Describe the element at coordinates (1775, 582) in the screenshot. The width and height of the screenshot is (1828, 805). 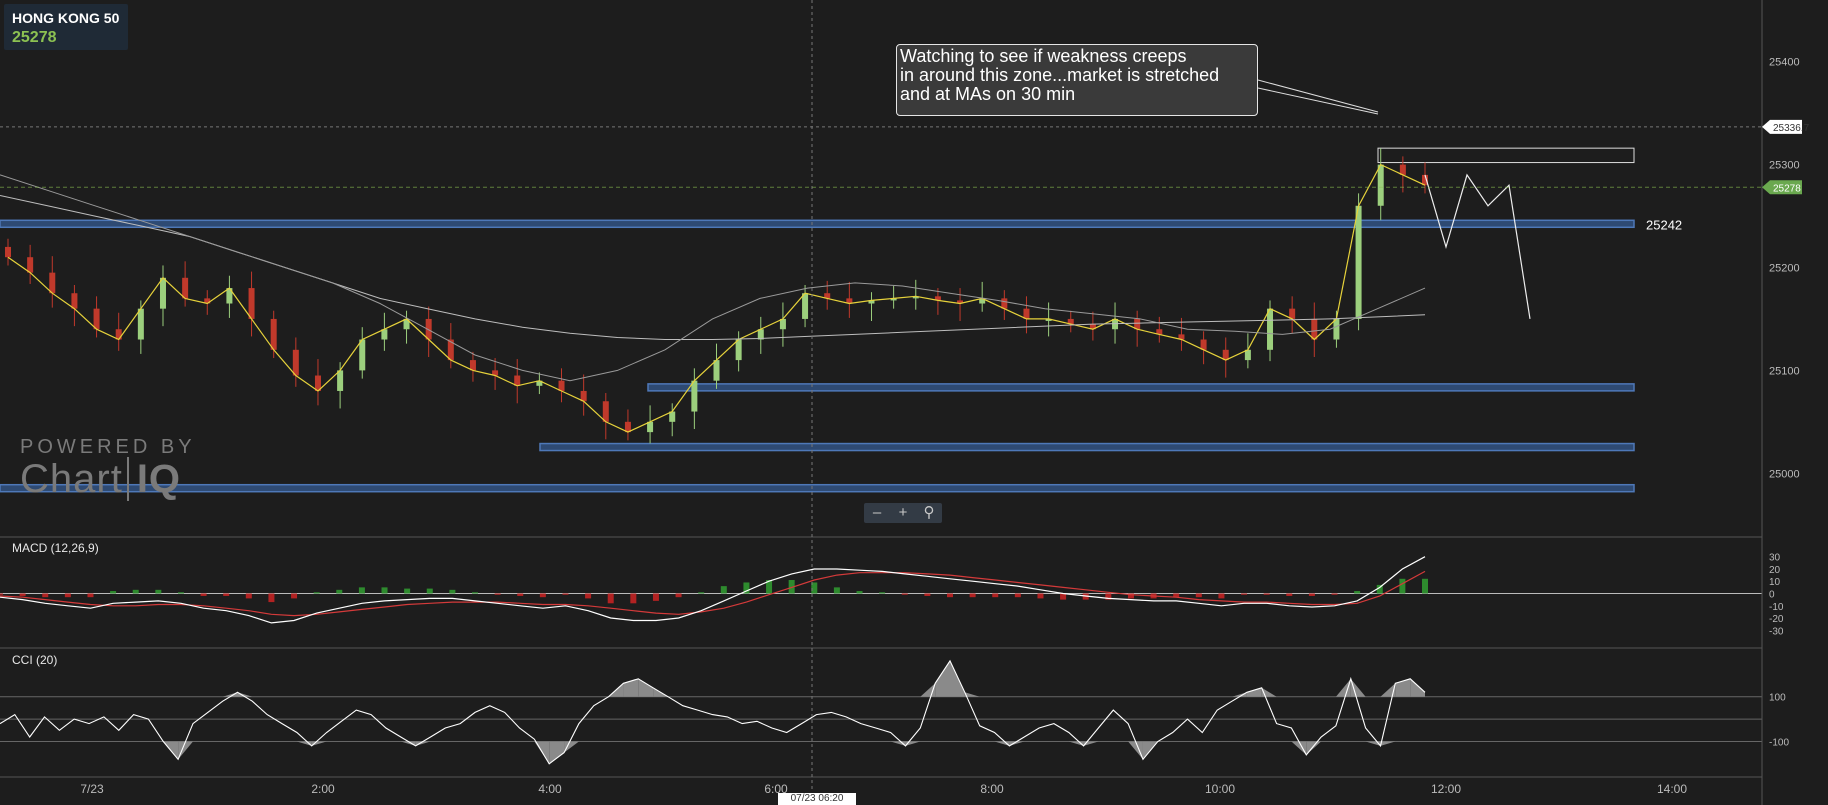
I see `macd-tick-label: 10` at that location.